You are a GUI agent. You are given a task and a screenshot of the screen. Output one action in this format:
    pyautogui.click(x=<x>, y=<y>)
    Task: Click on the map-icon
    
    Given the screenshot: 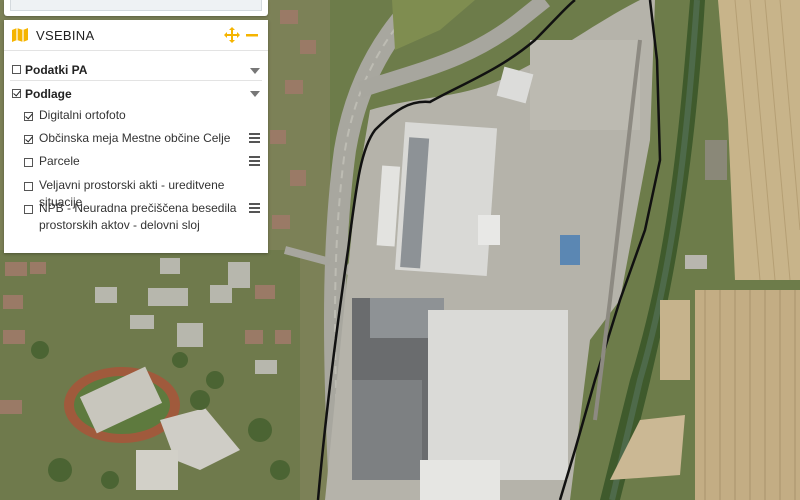 What is the action you would take?
    pyautogui.click(x=20, y=35)
    